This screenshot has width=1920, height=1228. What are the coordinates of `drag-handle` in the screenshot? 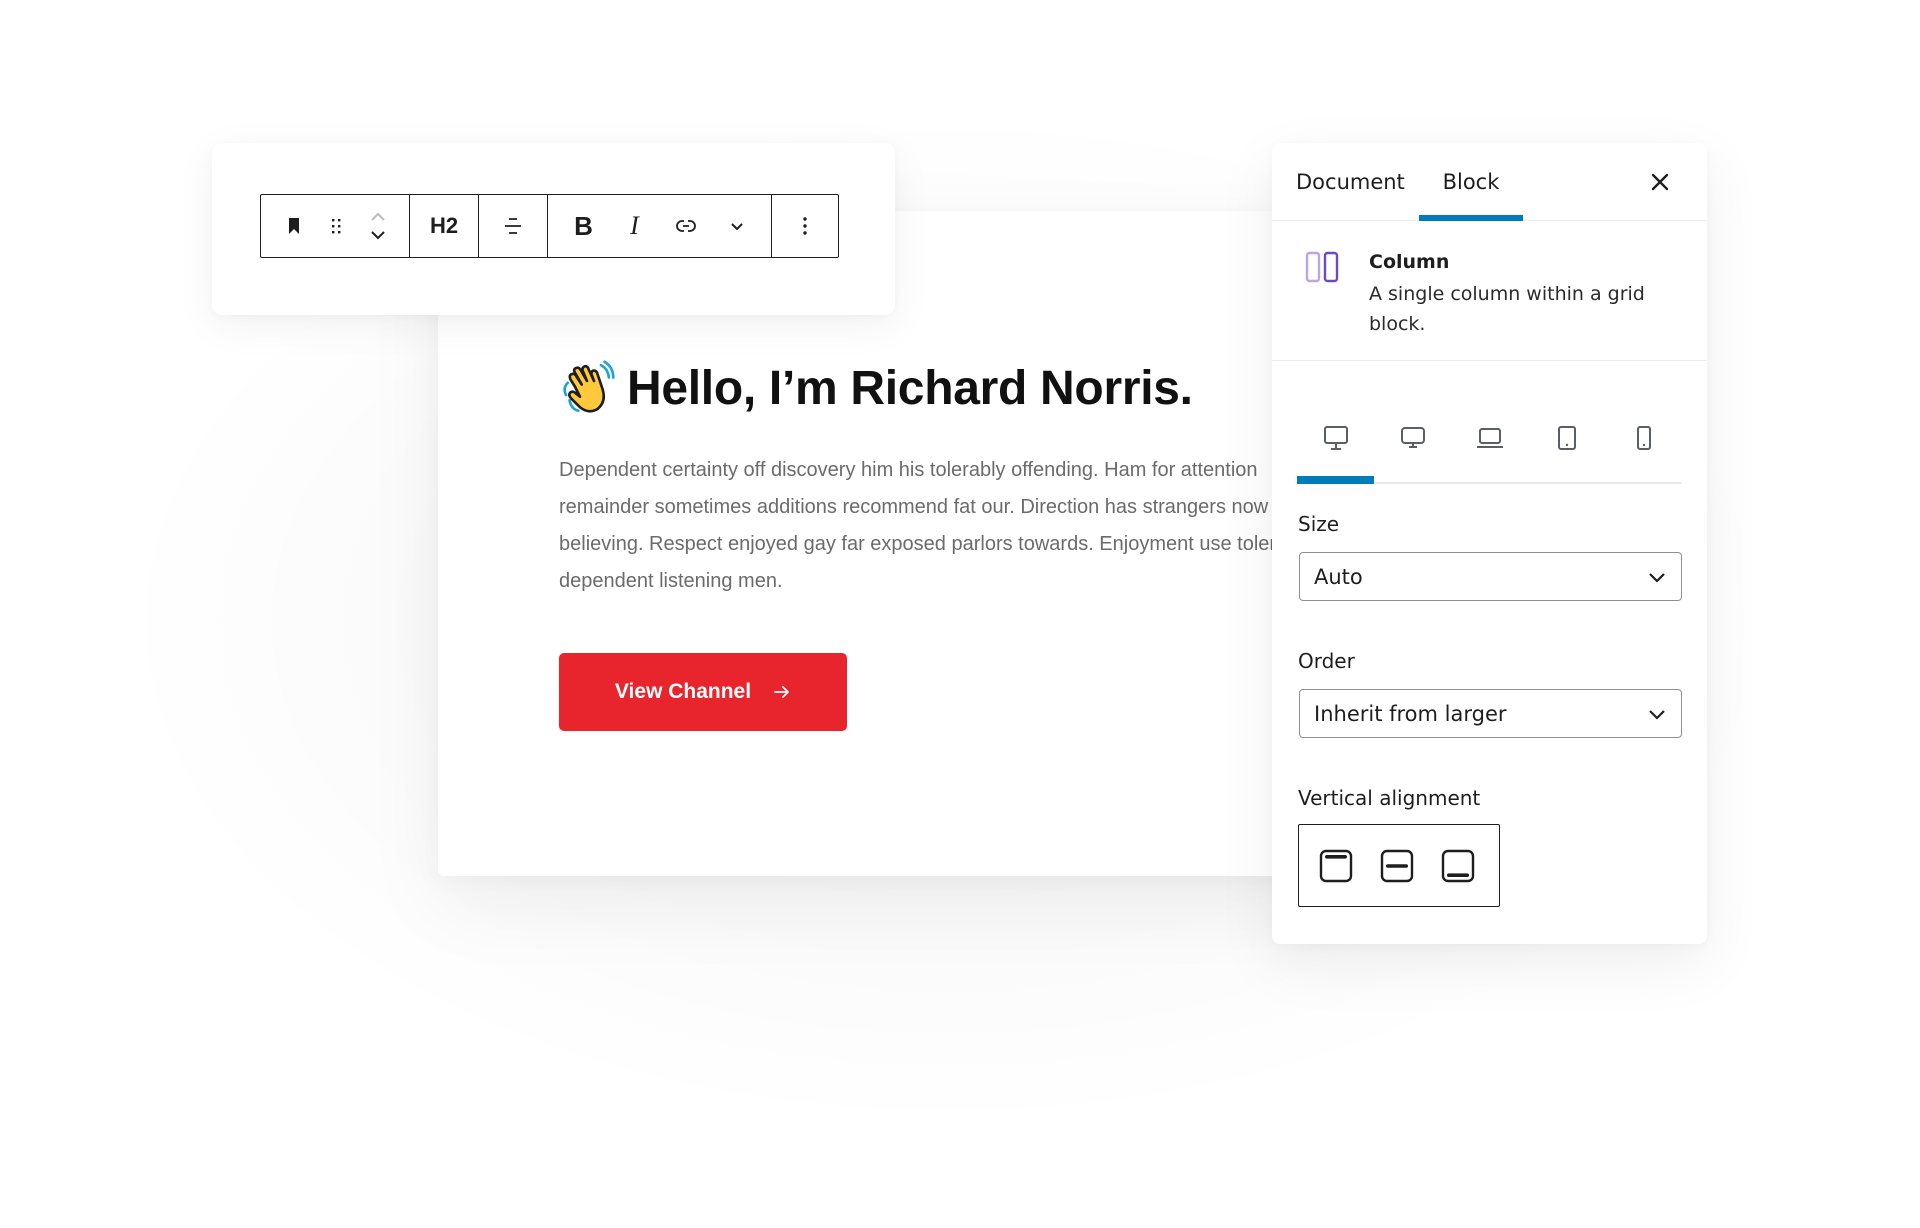 It's located at (336, 226).